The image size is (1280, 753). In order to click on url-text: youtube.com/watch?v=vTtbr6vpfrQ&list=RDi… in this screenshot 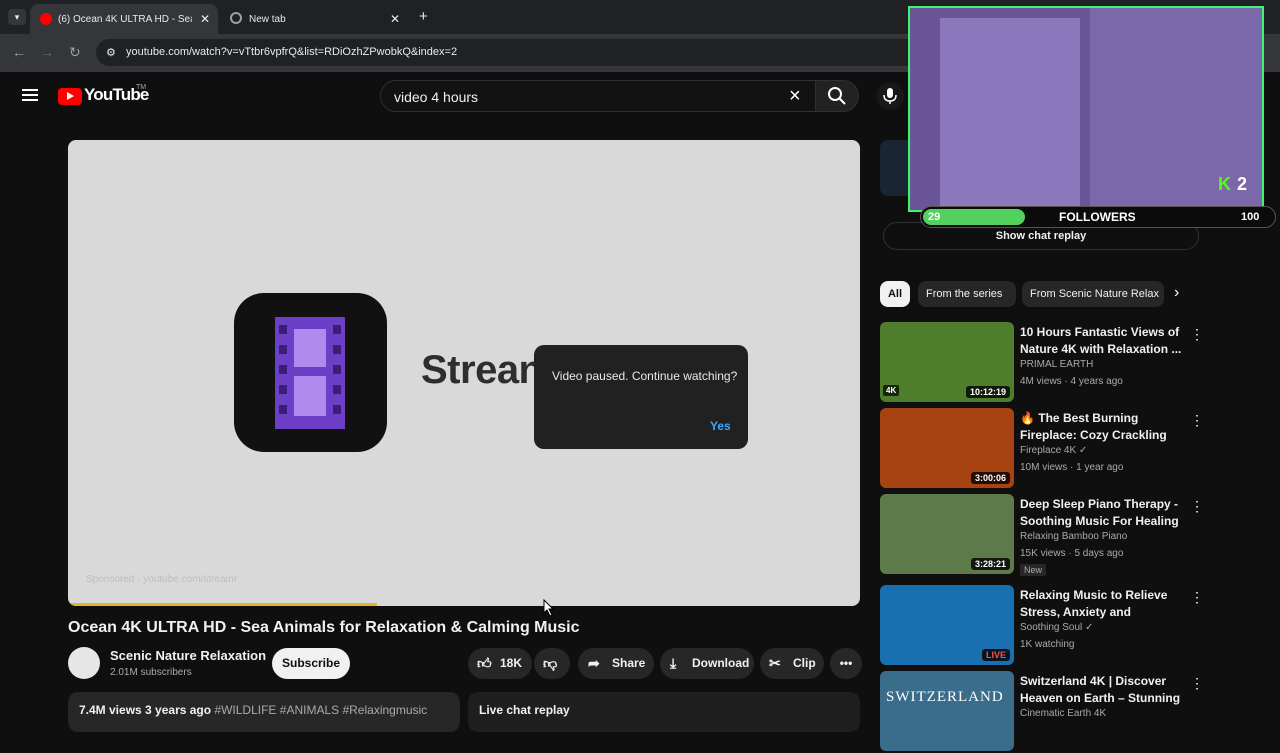, I will do `click(292, 52)`.